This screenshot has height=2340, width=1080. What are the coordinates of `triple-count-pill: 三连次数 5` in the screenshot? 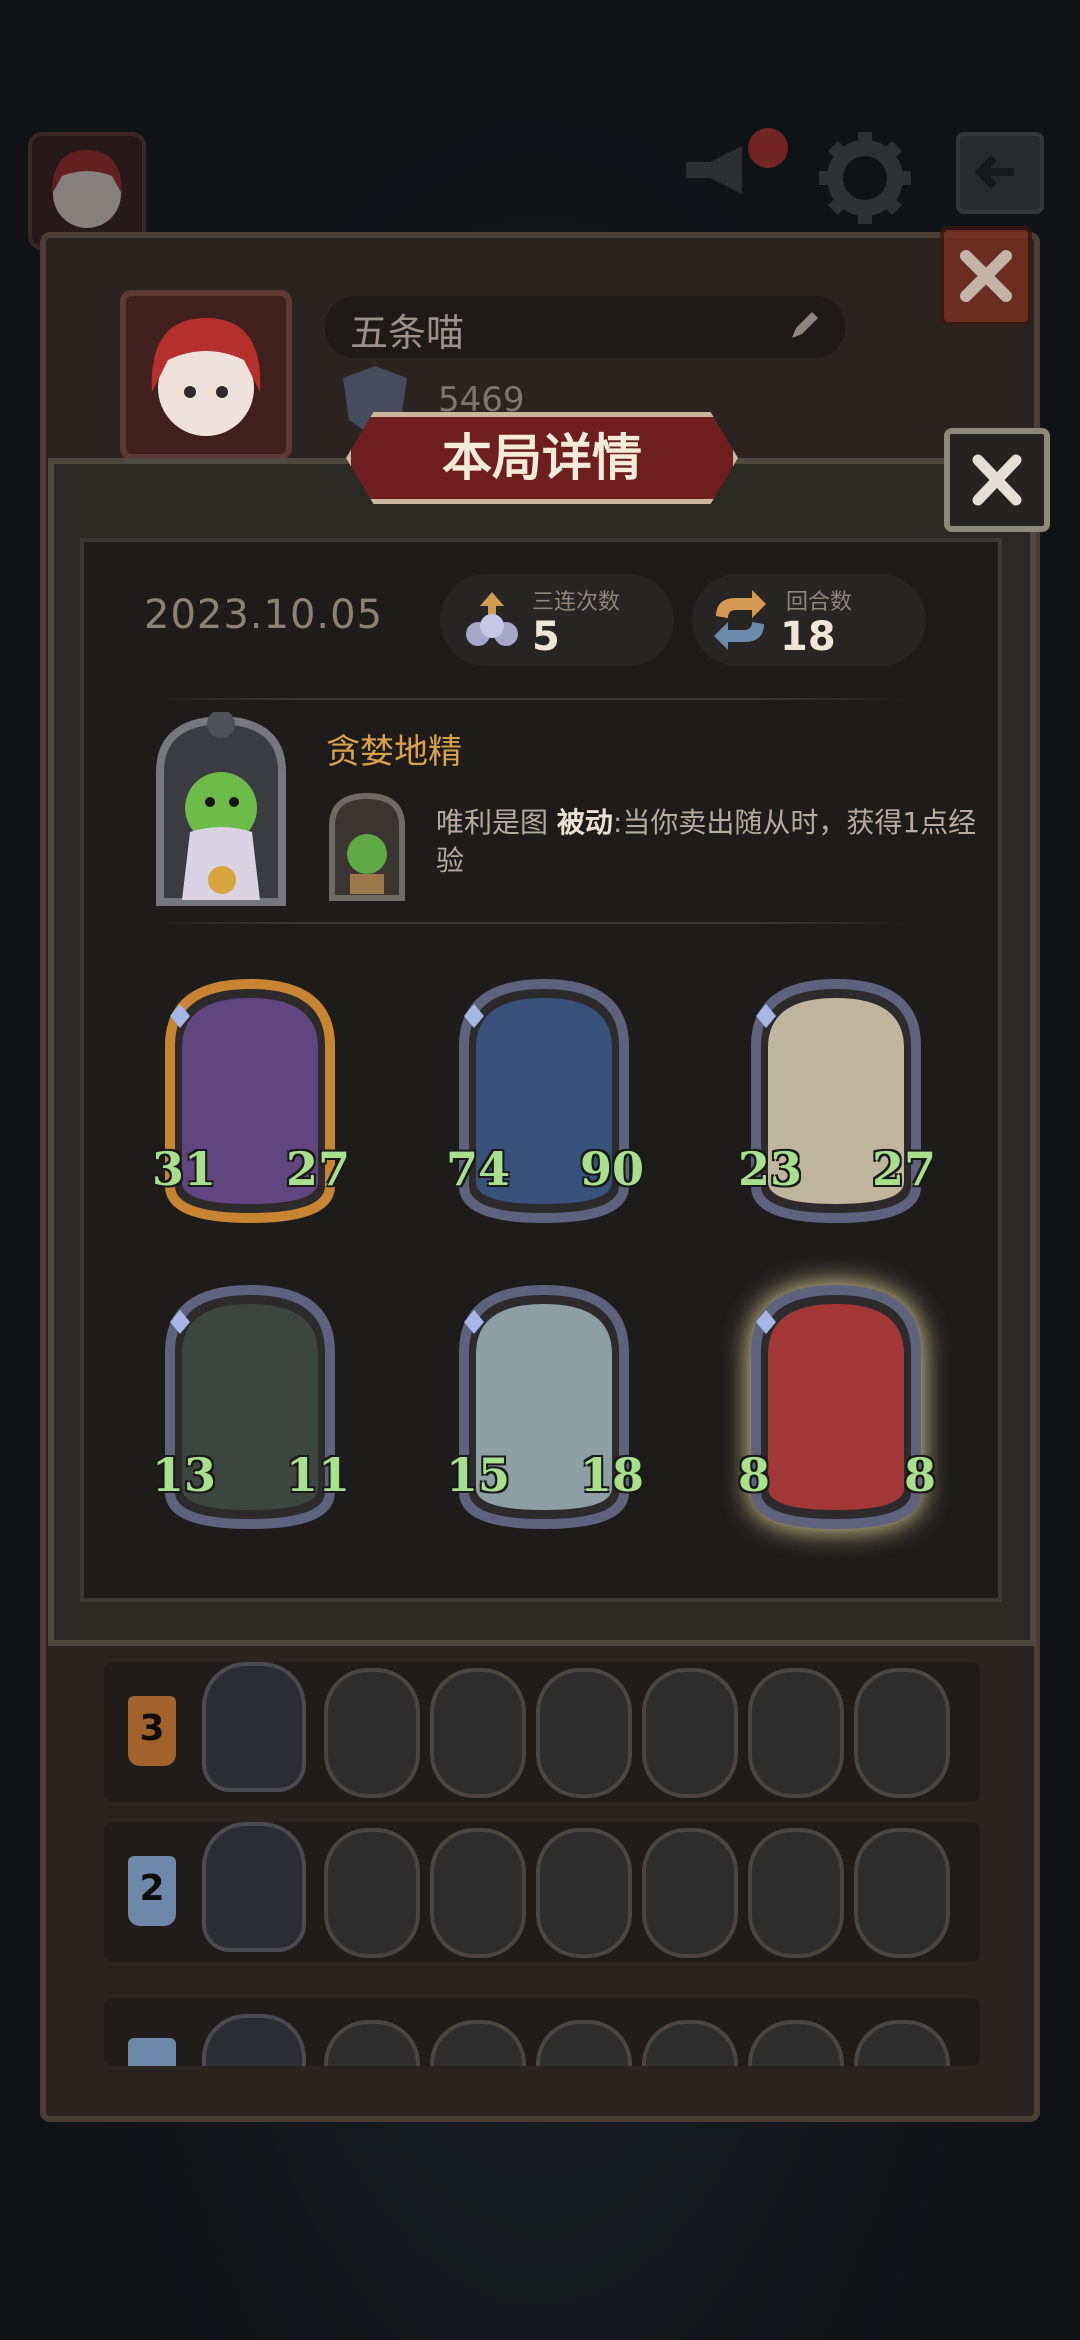 It's located at (557, 620).